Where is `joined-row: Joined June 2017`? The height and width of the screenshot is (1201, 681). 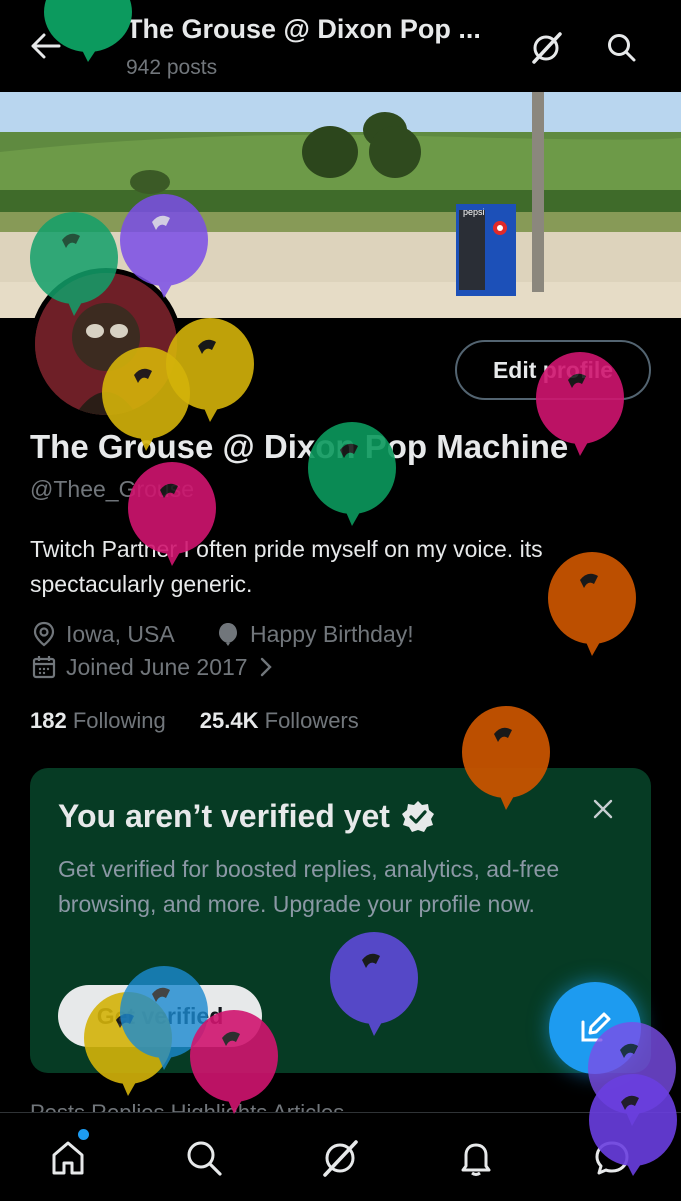 joined-row: Joined June 2017 is located at coordinates (157, 667).